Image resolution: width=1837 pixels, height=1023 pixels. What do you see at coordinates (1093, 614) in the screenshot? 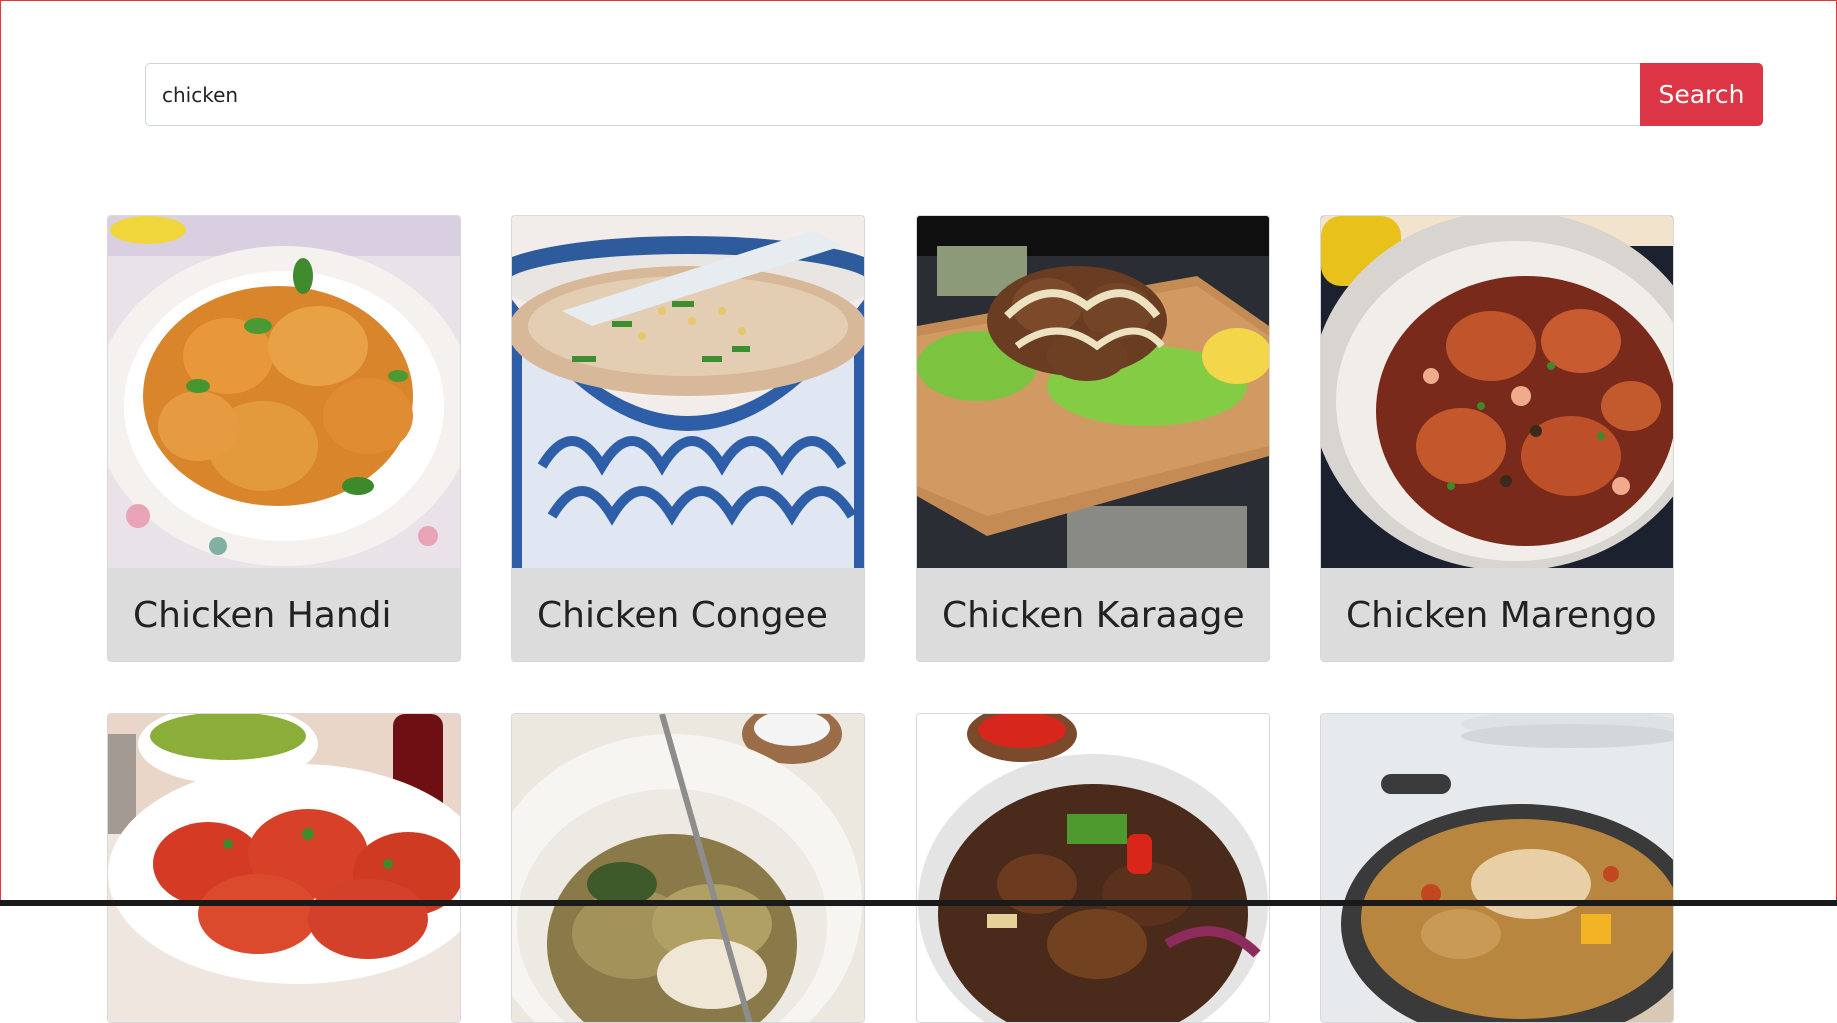
I see `recipe-title: Chicken Karaage` at bounding box center [1093, 614].